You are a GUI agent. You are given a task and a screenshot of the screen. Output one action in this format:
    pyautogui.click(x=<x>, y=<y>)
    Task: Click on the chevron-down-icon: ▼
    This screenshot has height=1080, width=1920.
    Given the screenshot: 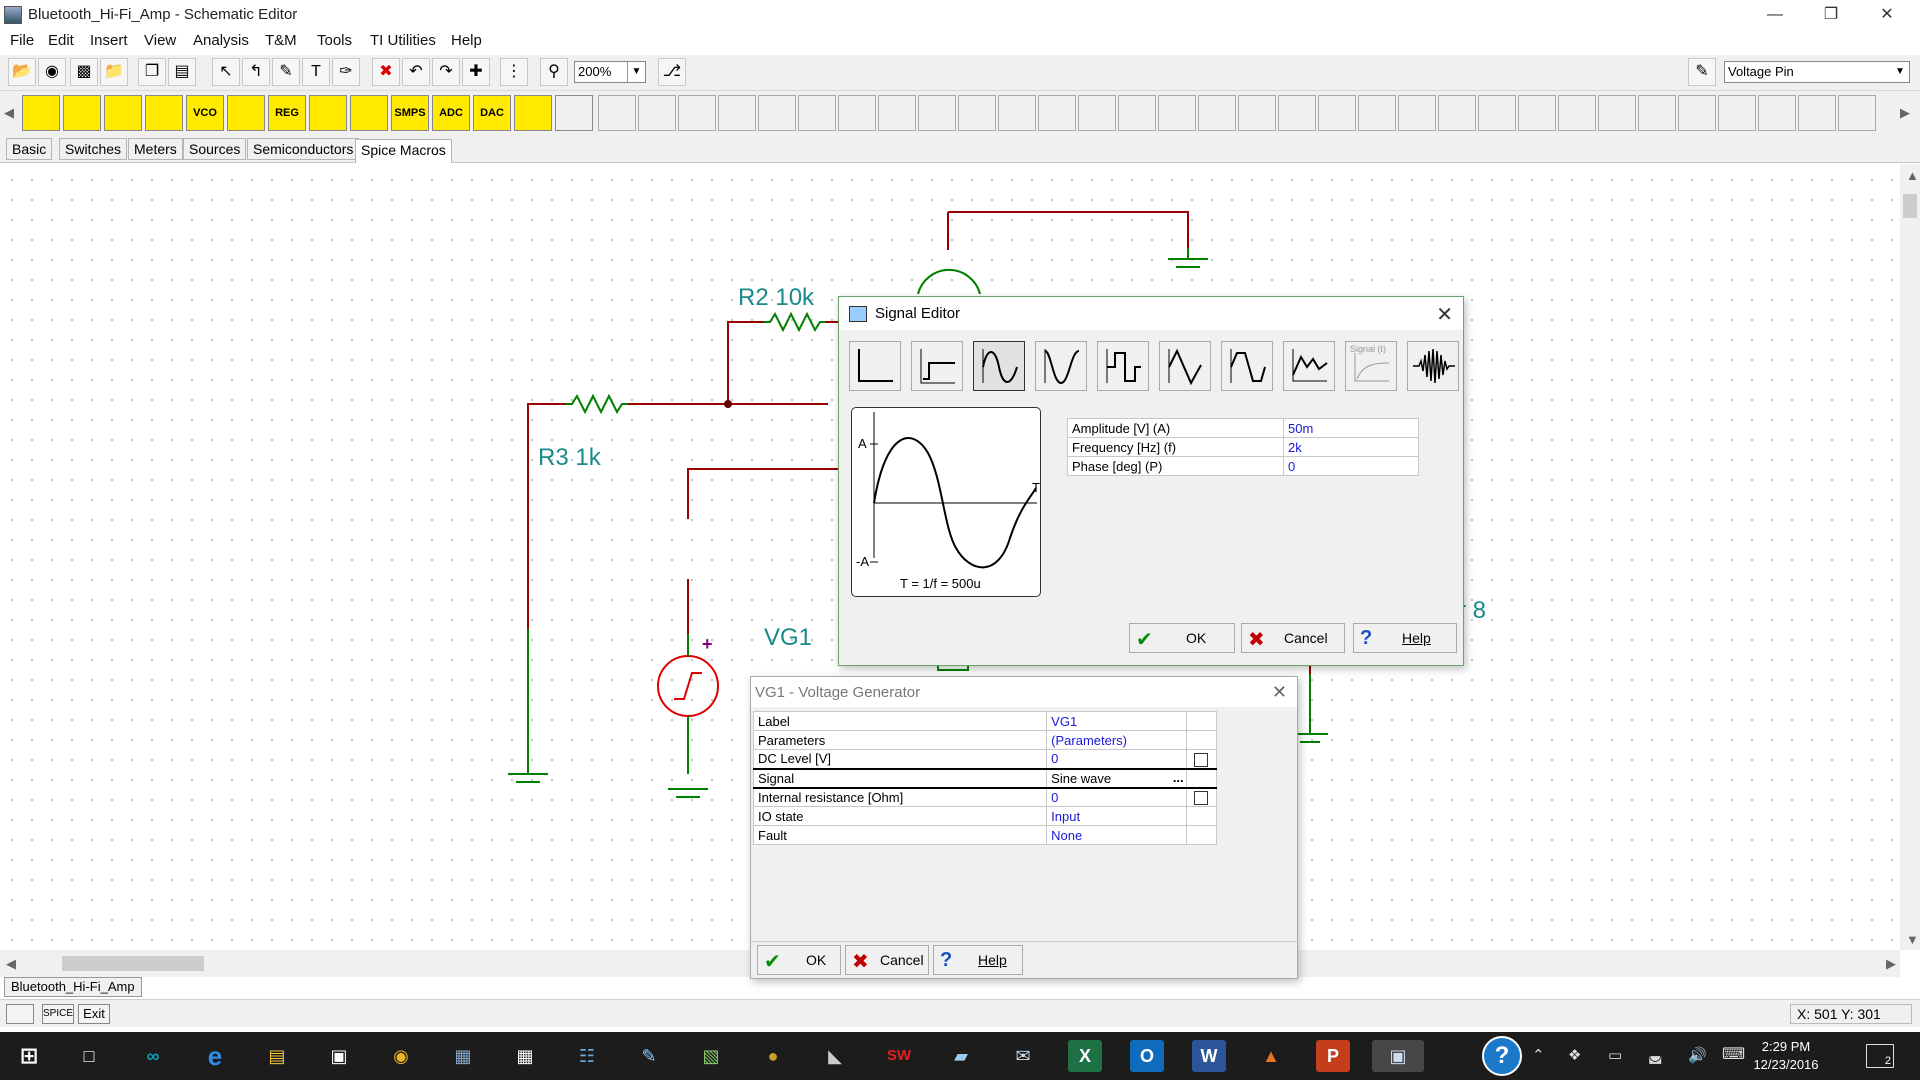 What is the action you would take?
    pyautogui.click(x=636, y=72)
    